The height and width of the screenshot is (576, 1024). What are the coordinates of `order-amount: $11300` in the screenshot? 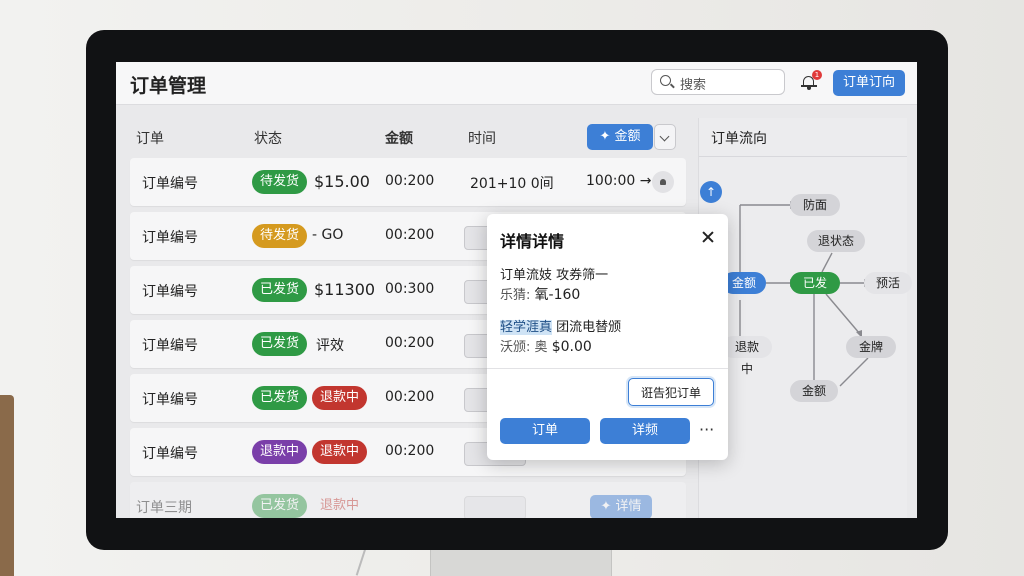 It's located at (345, 289).